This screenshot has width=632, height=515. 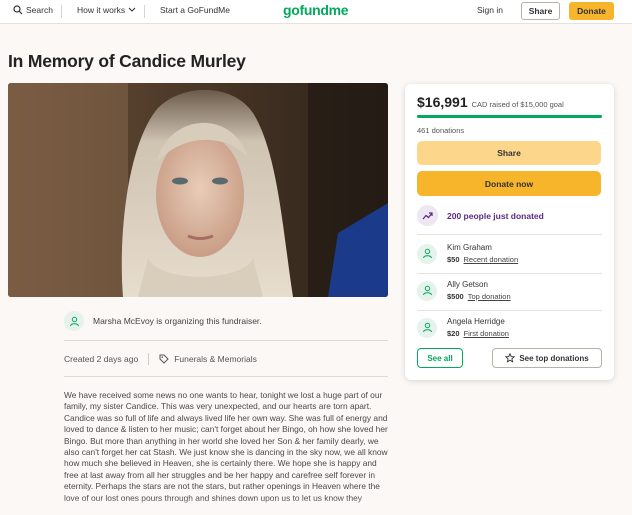 I want to click on raised-summary: $16,991 CAD raised of $15,000 goal, so click(x=490, y=102).